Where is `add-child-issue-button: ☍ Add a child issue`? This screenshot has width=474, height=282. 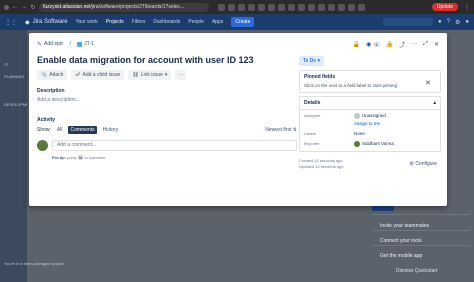 add-child-issue-button: ☍ Add a child issue is located at coordinates (98, 75).